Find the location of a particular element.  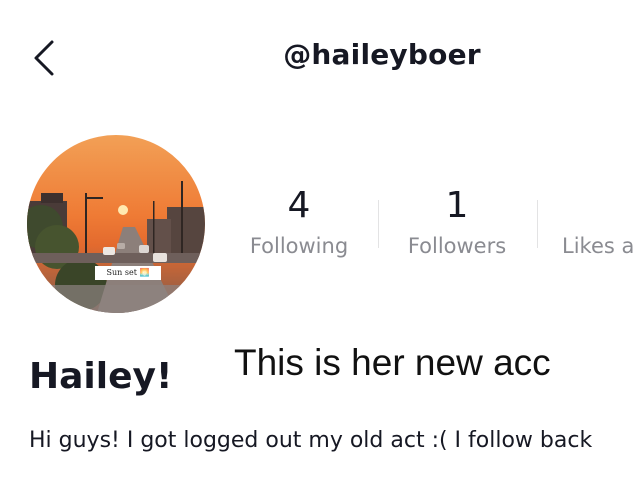

avatar: Sun set 🌅 is located at coordinates (116, 224).